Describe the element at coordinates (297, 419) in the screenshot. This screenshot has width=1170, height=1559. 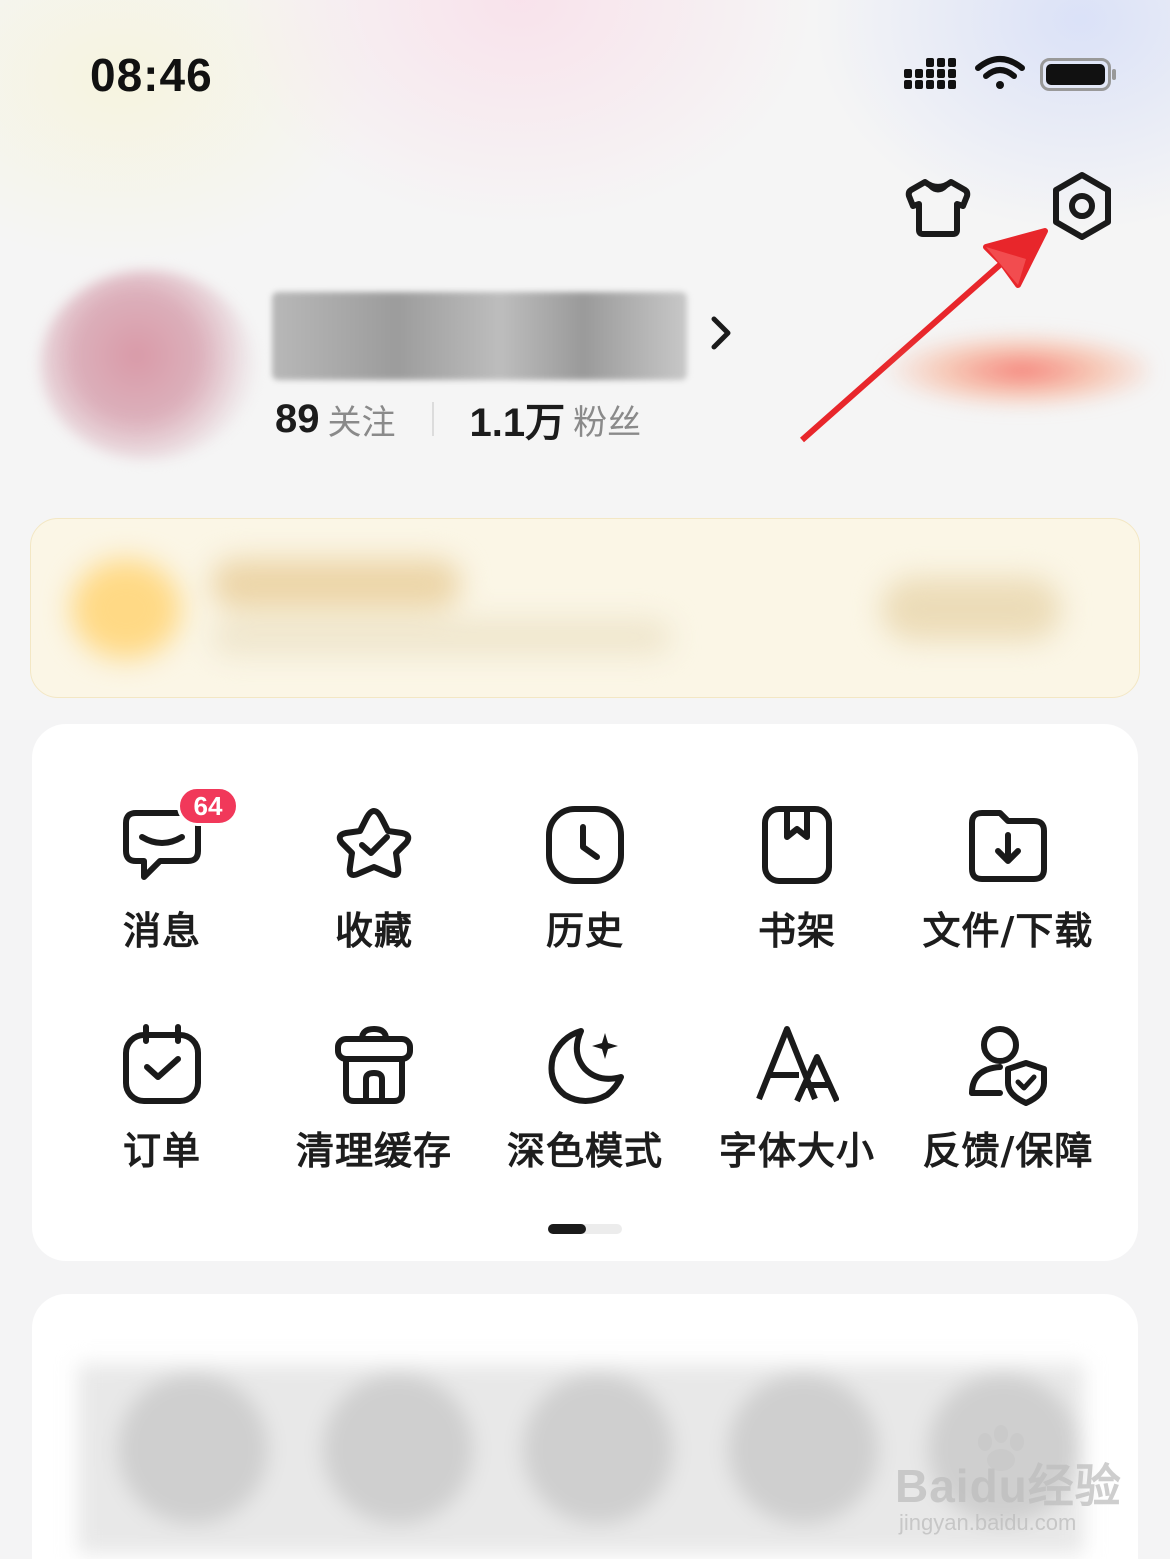
I see `following-count: 89` at that location.